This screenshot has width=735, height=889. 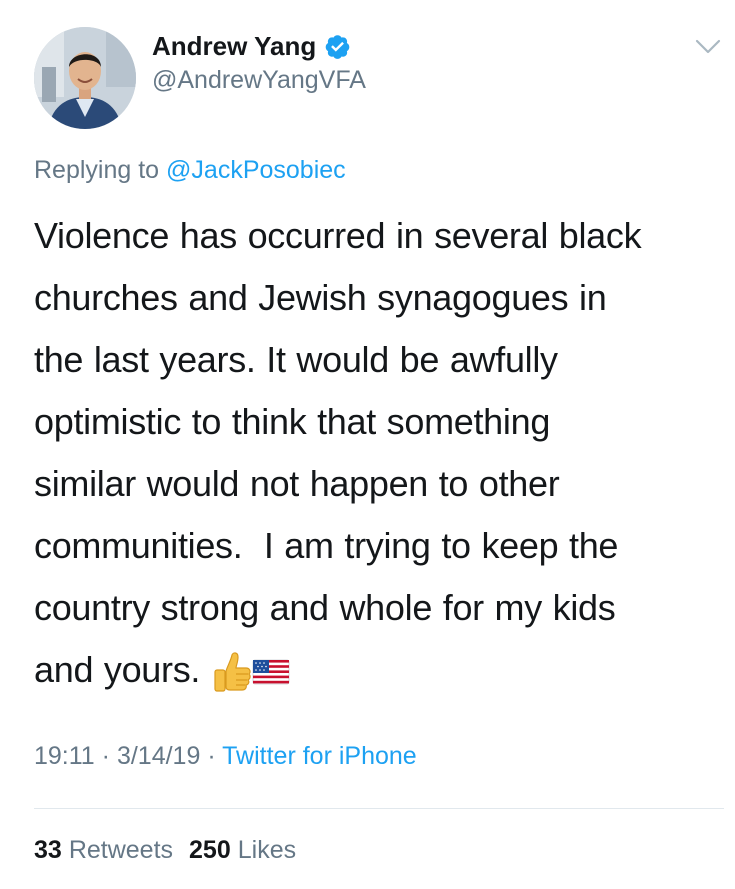 I want to click on tweet-text-line: churches and Jewish synagogues in, so click(x=320, y=297).